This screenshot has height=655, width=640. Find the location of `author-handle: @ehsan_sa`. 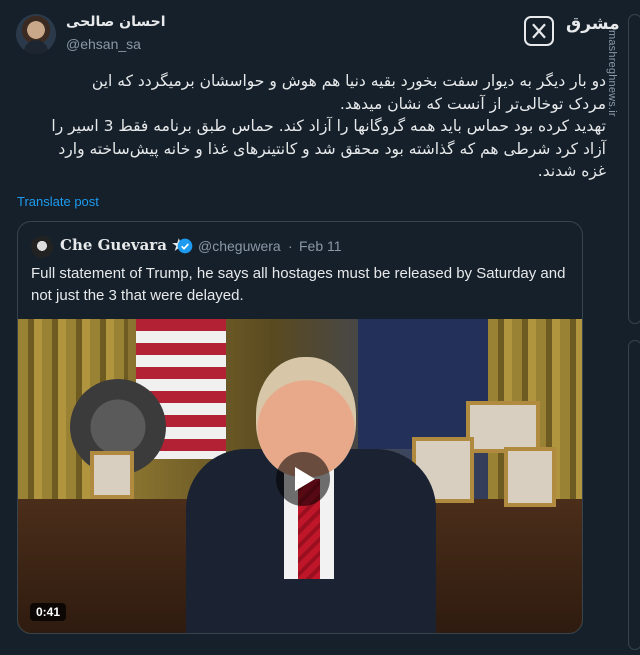

author-handle: @ehsan_sa is located at coordinates (103, 44).